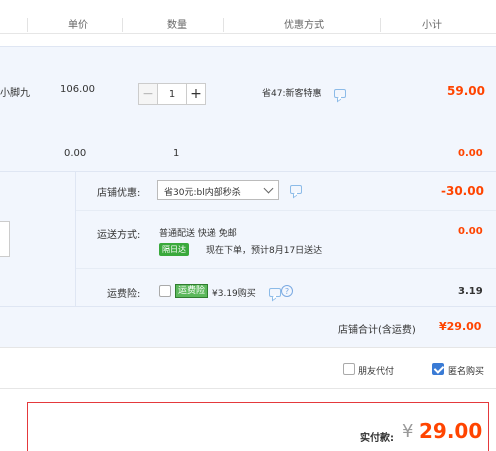 This screenshot has width=496, height=451. Describe the element at coordinates (119, 193) in the screenshot. I see `coupon-label: 店铺优惠:` at that location.